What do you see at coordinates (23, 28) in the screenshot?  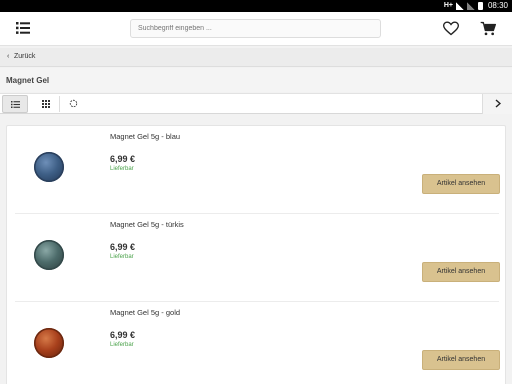 I see `menu-icon` at bounding box center [23, 28].